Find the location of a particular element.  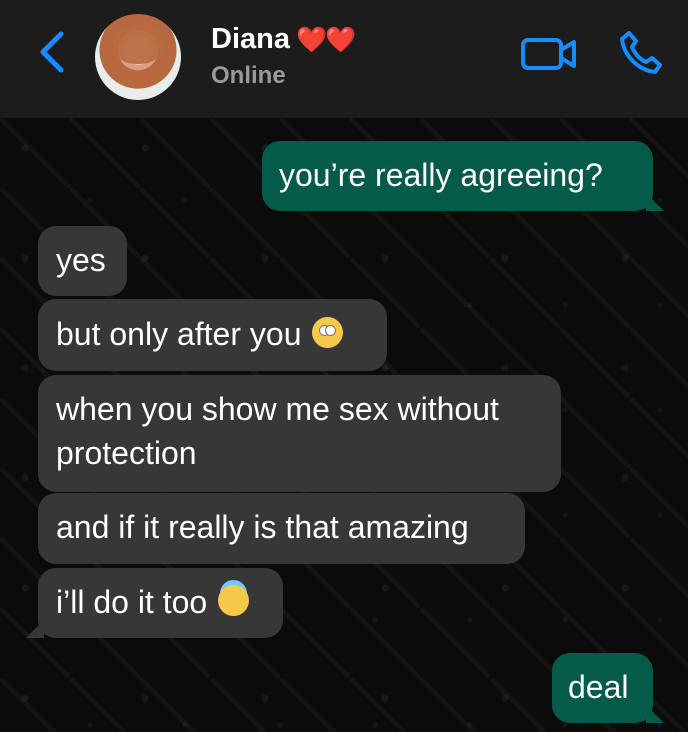

contact-status: Online is located at coordinates (248, 75).